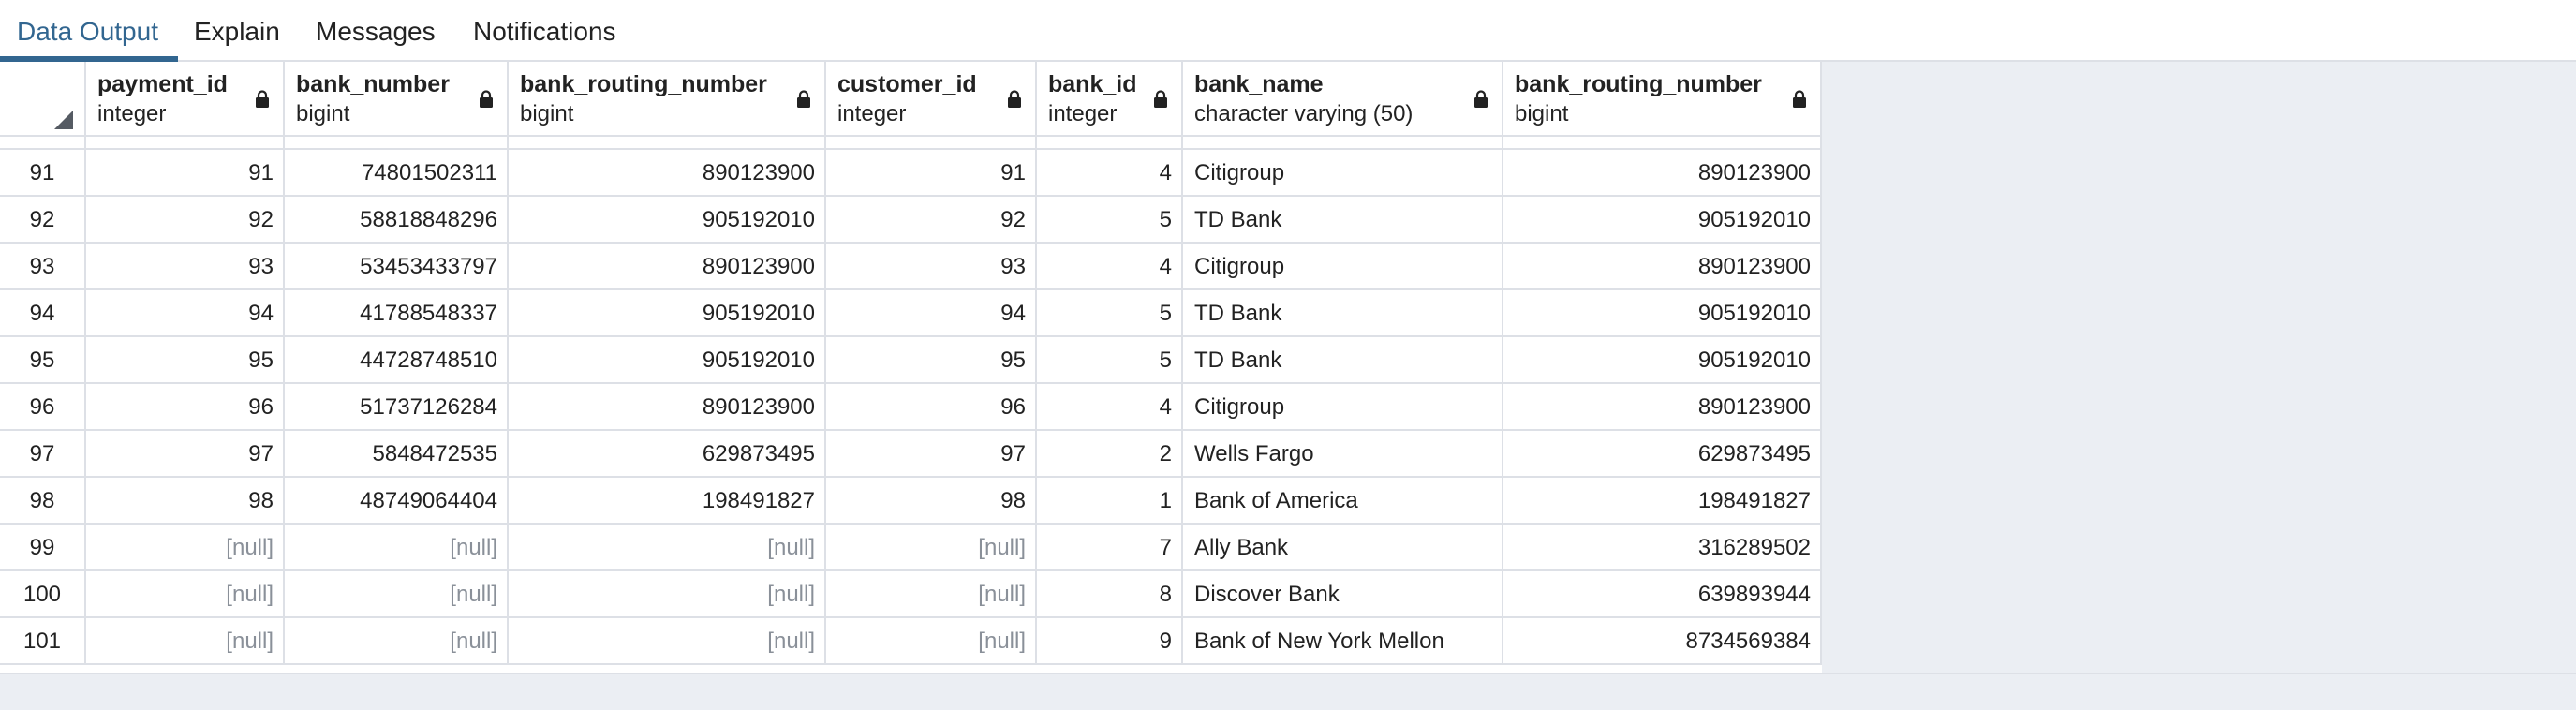 The height and width of the screenshot is (710, 2576). I want to click on column-header-payment_id: payment_id integer, so click(186, 98).